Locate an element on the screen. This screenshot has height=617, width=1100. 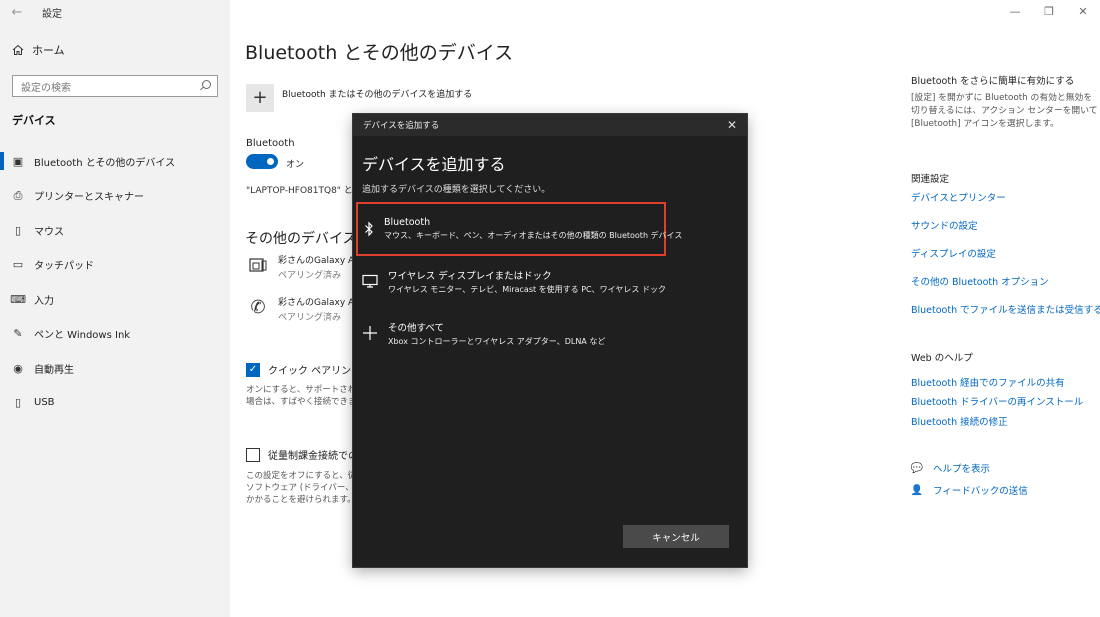
page-title: Bluetooth とその他のデバイス is located at coordinates (379, 53).